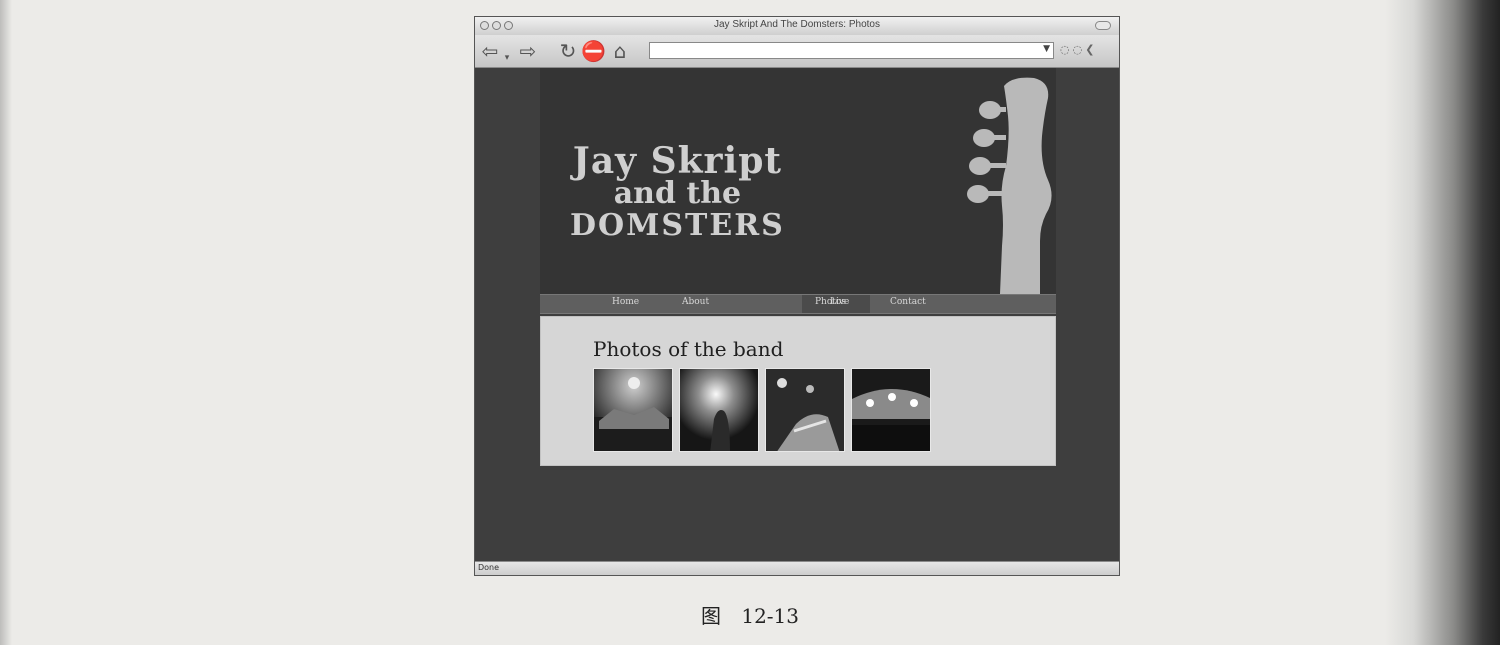 Image resolution: width=1500 pixels, height=645 pixels. I want to click on figure-caption: 图 12-13, so click(750, 614).